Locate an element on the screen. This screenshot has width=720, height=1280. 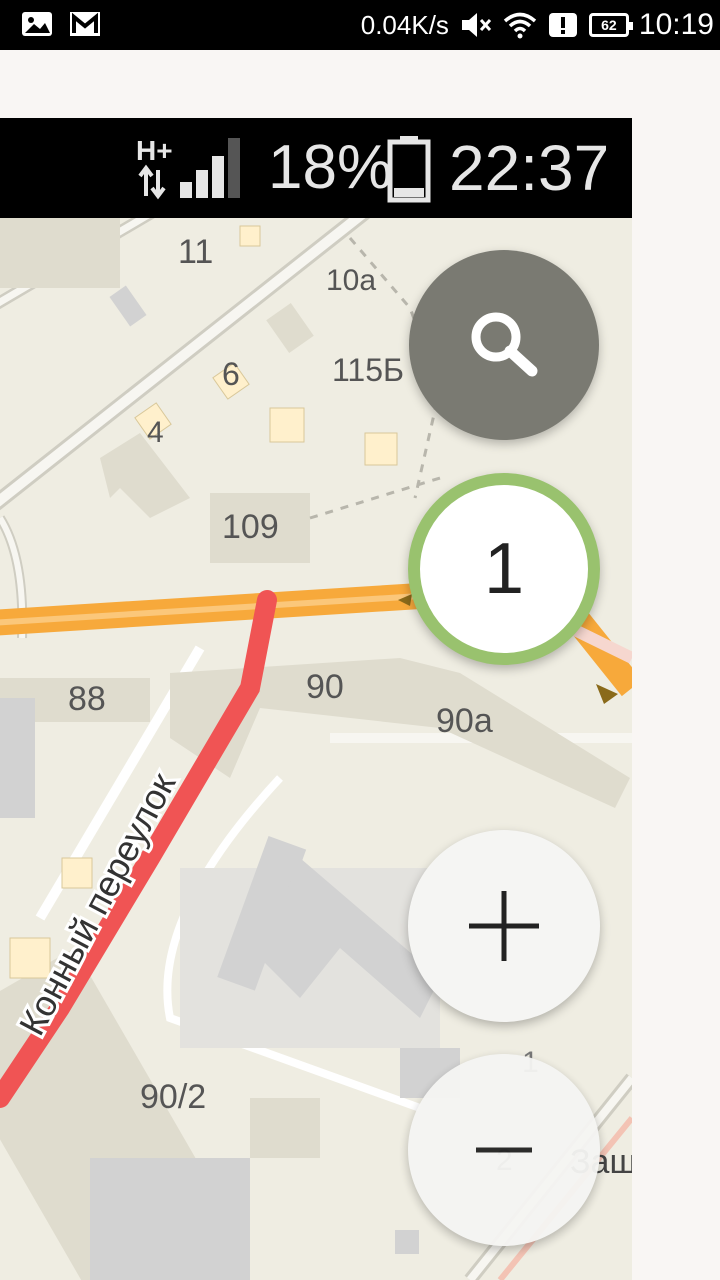
battery-low-icon is located at coordinates (409, 169).